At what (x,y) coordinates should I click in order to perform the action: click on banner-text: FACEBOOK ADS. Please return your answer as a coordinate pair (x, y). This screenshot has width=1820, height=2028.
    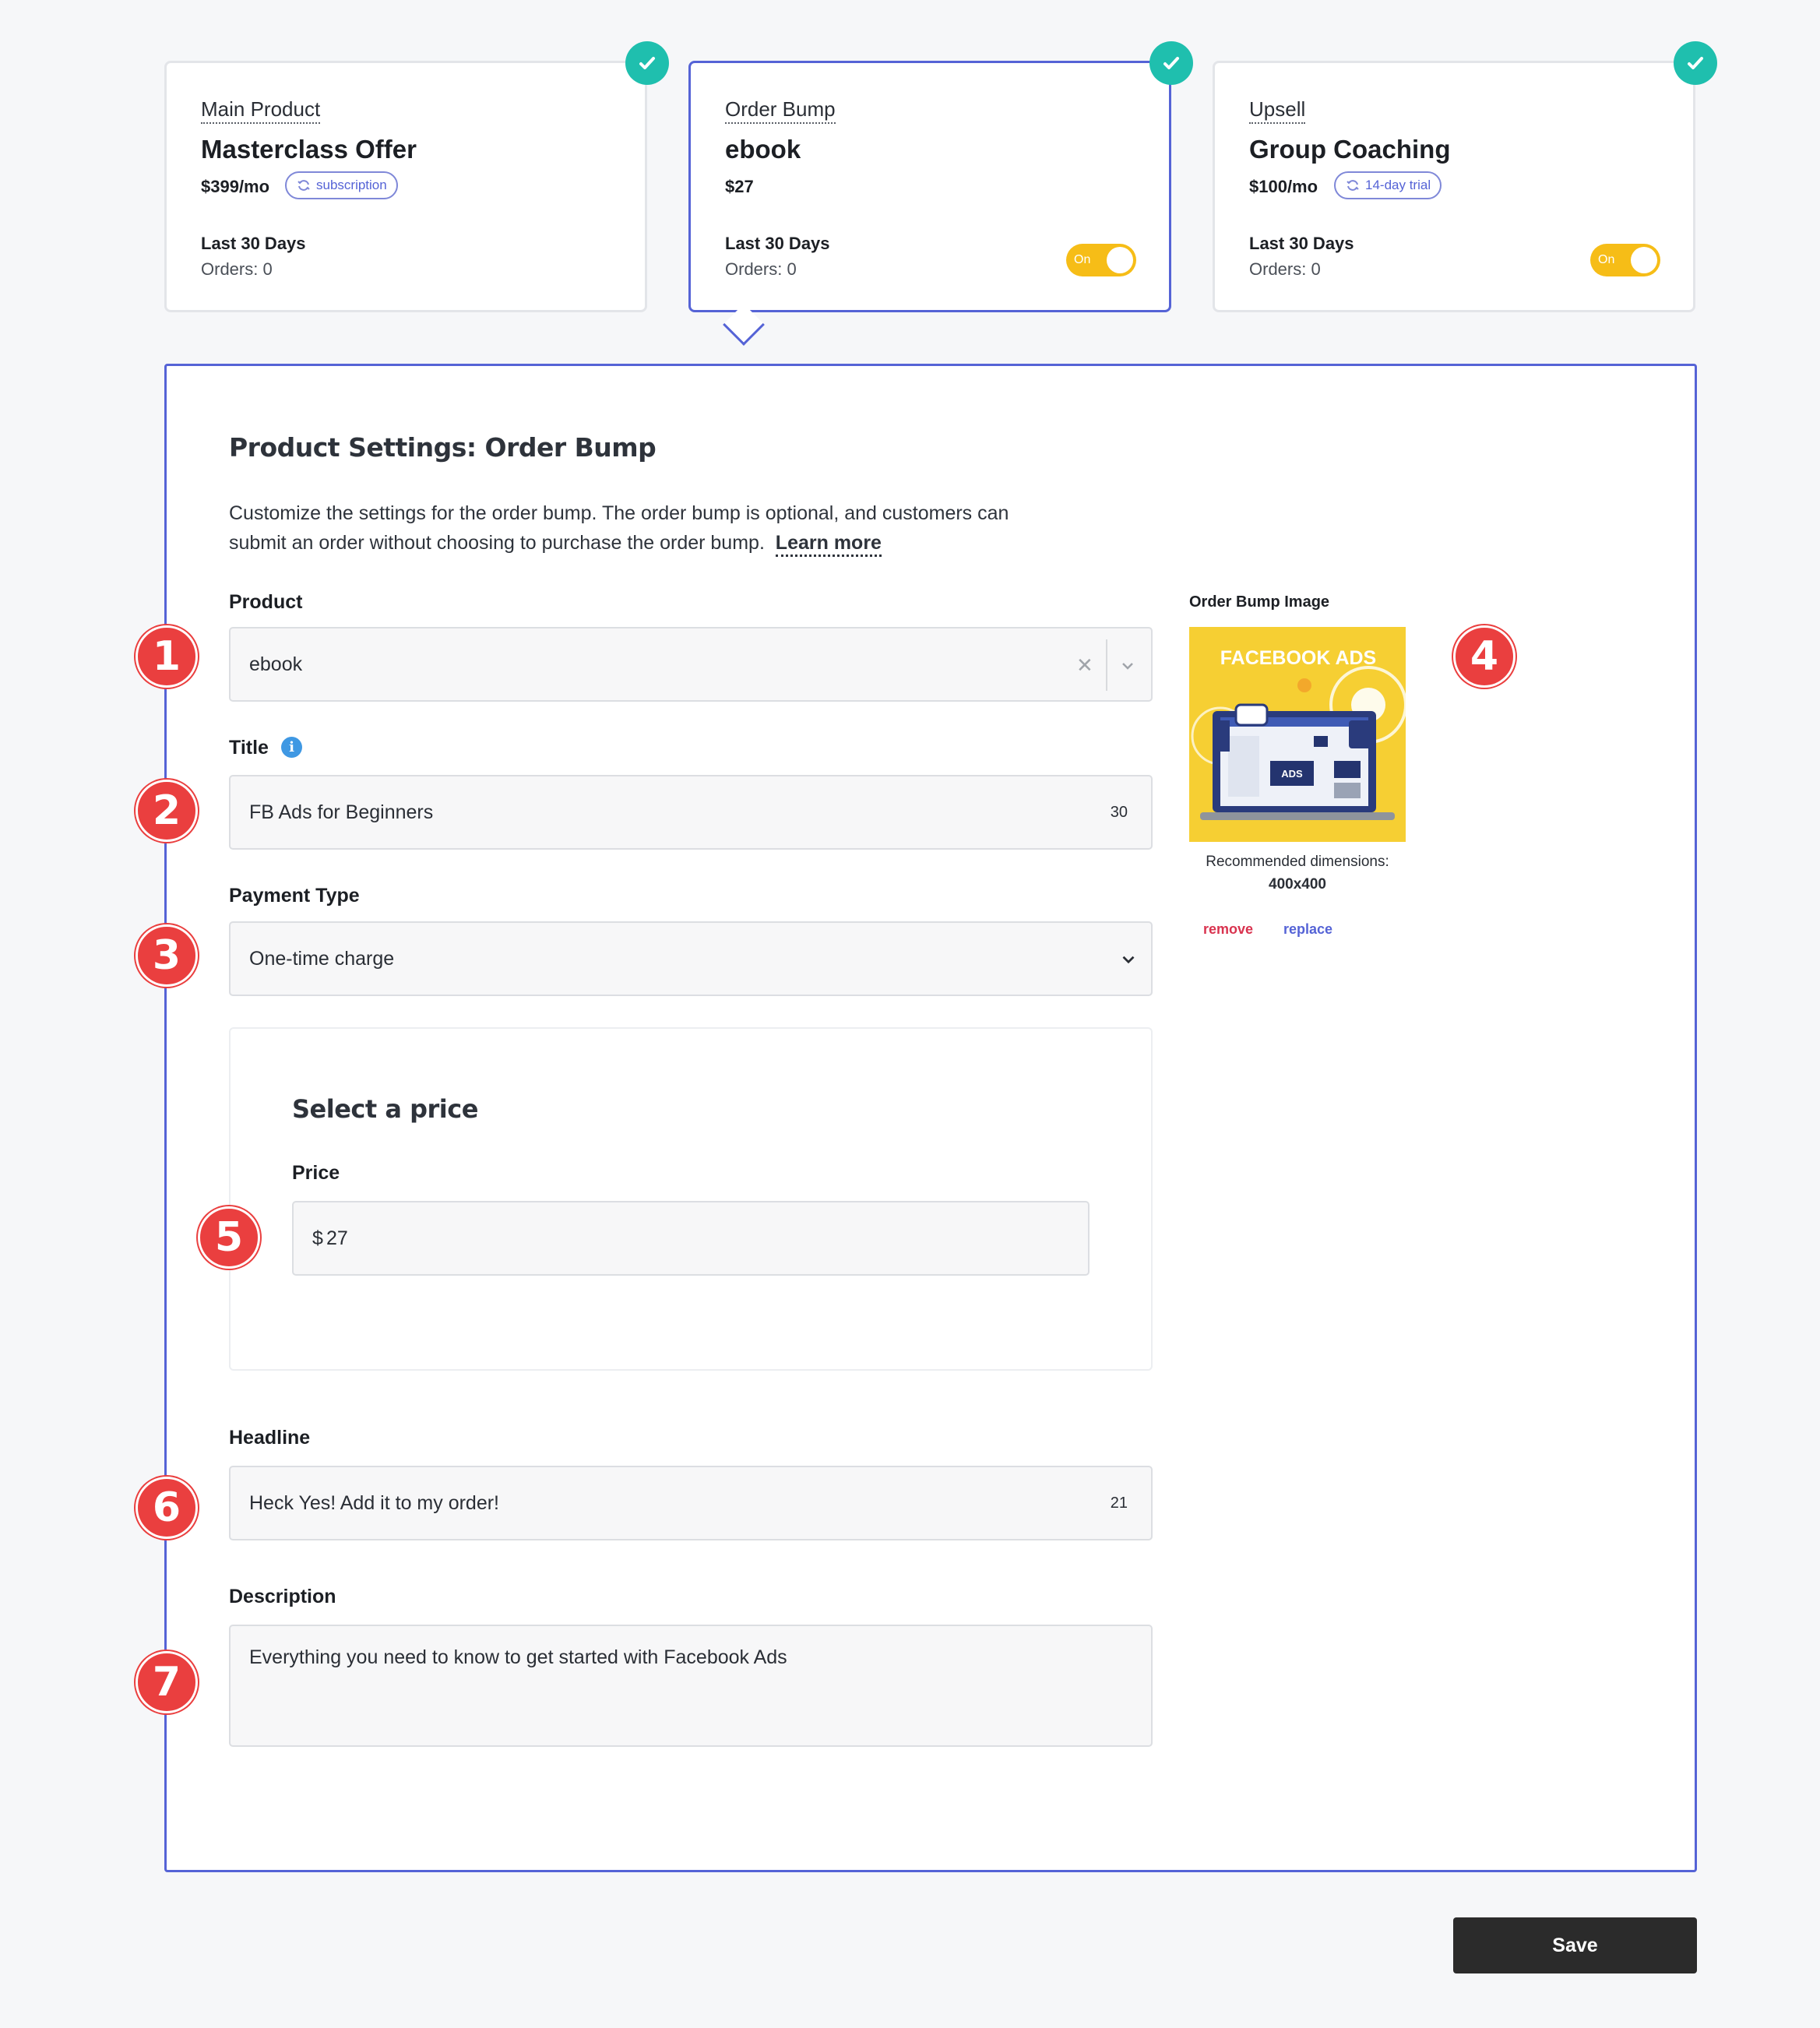
    Looking at the image, I should click on (1298, 658).